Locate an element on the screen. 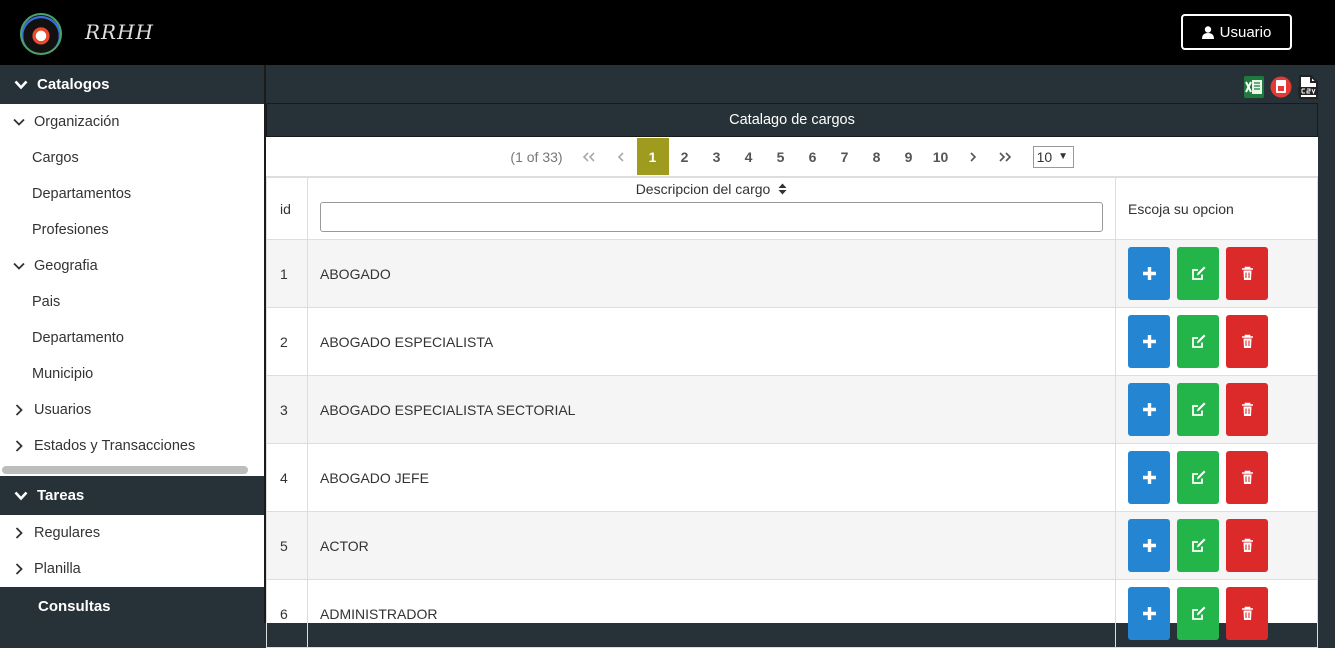 This screenshot has height=648, width=1335. page-button-7: 7 is located at coordinates (845, 156).